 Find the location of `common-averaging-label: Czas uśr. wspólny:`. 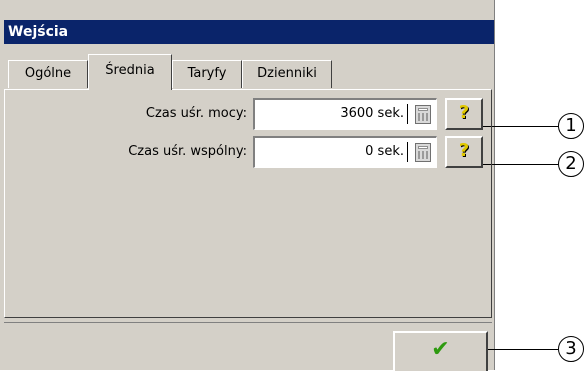

common-averaging-label: Czas uśr. wspólny: is located at coordinates (187, 151).